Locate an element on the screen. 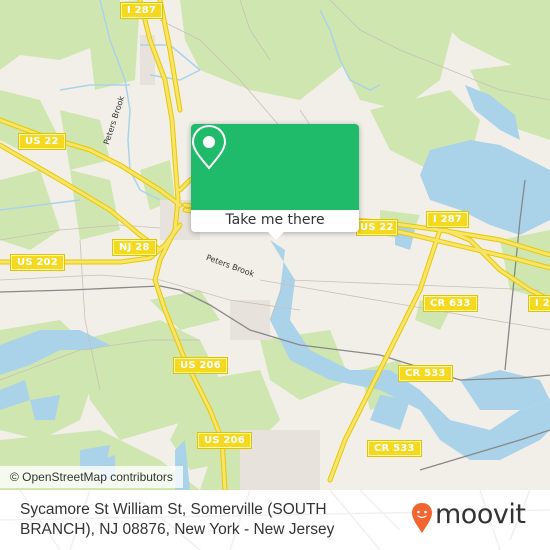 The image size is (550, 550). road-shield-us22-west: US 22 is located at coordinates (42, 141).